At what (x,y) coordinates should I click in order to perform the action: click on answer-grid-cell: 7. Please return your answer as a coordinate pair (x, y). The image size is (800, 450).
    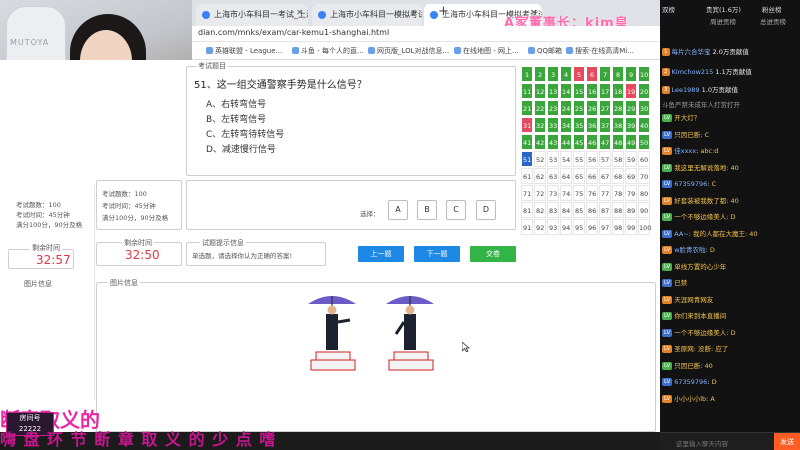
    Looking at the image, I should click on (605, 74).